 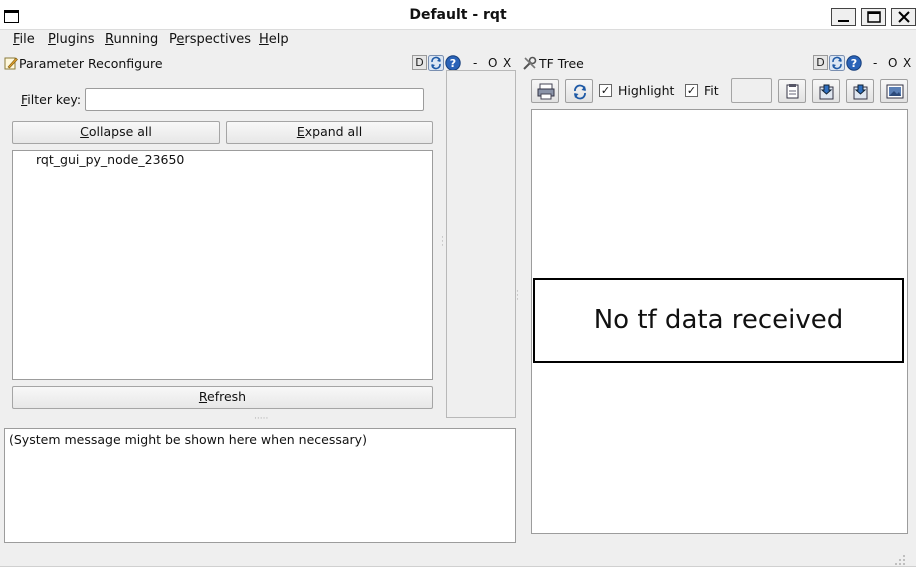 I want to click on maximize-icon, so click(x=874, y=17).